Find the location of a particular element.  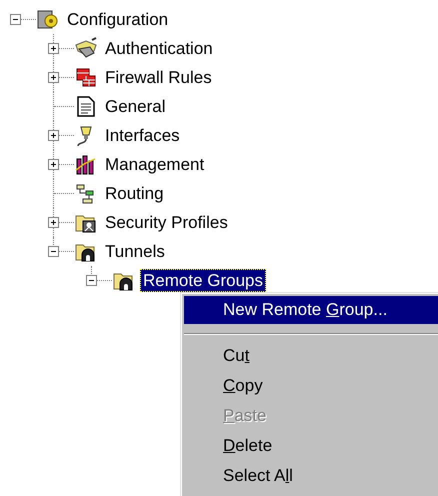

tree-item: Routing is located at coordinates (134, 193).